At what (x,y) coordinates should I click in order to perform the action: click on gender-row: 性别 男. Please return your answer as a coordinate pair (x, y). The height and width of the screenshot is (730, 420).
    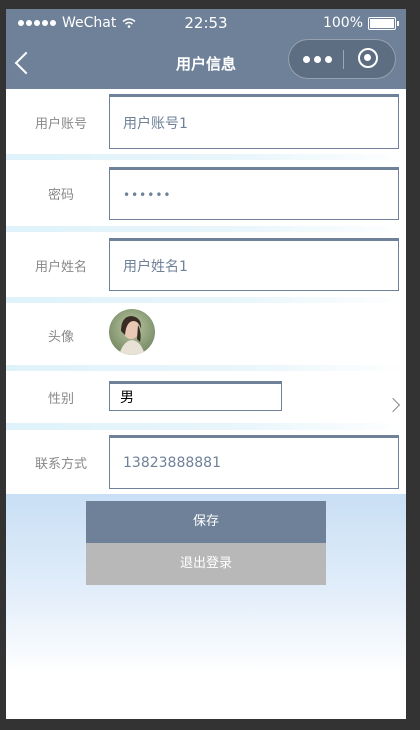
    Looking at the image, I should click on (206, 397).